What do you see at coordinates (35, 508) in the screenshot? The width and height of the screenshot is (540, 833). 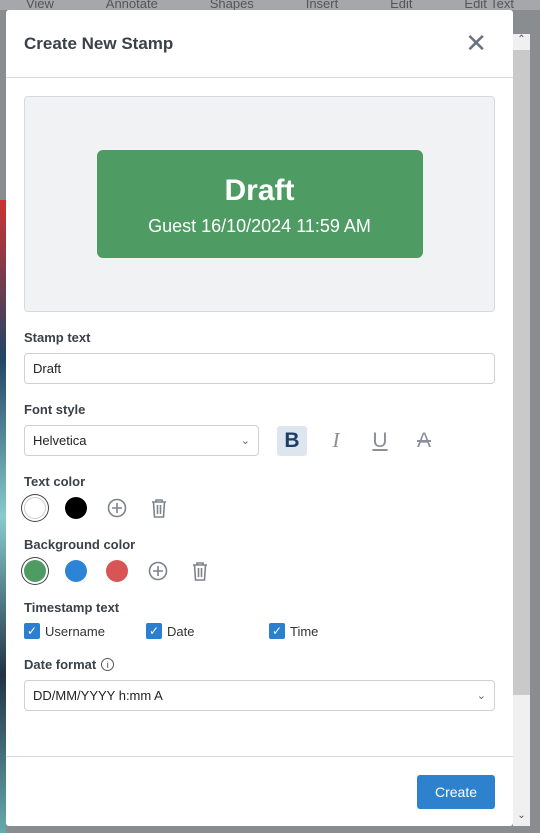 I see `text-color-white` at bounding box center [35, 508].